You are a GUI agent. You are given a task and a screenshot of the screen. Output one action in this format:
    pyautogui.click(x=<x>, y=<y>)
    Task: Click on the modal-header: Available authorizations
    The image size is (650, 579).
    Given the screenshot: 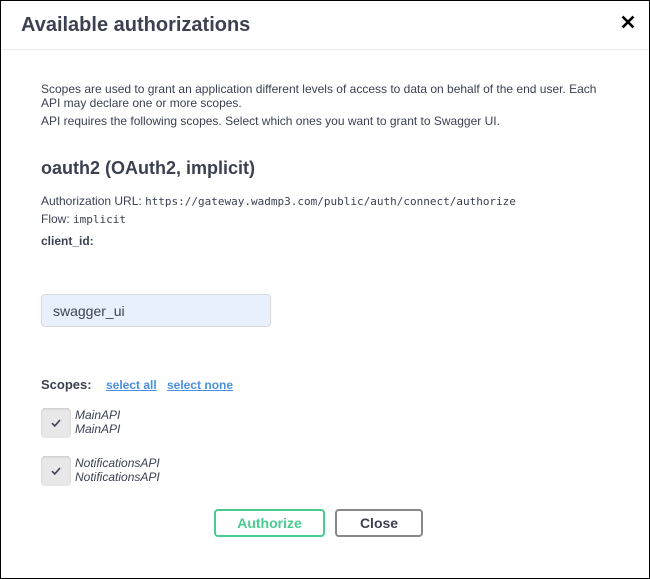 What is the action you would take?
    pyautogui.click(x=325, y=25)
    